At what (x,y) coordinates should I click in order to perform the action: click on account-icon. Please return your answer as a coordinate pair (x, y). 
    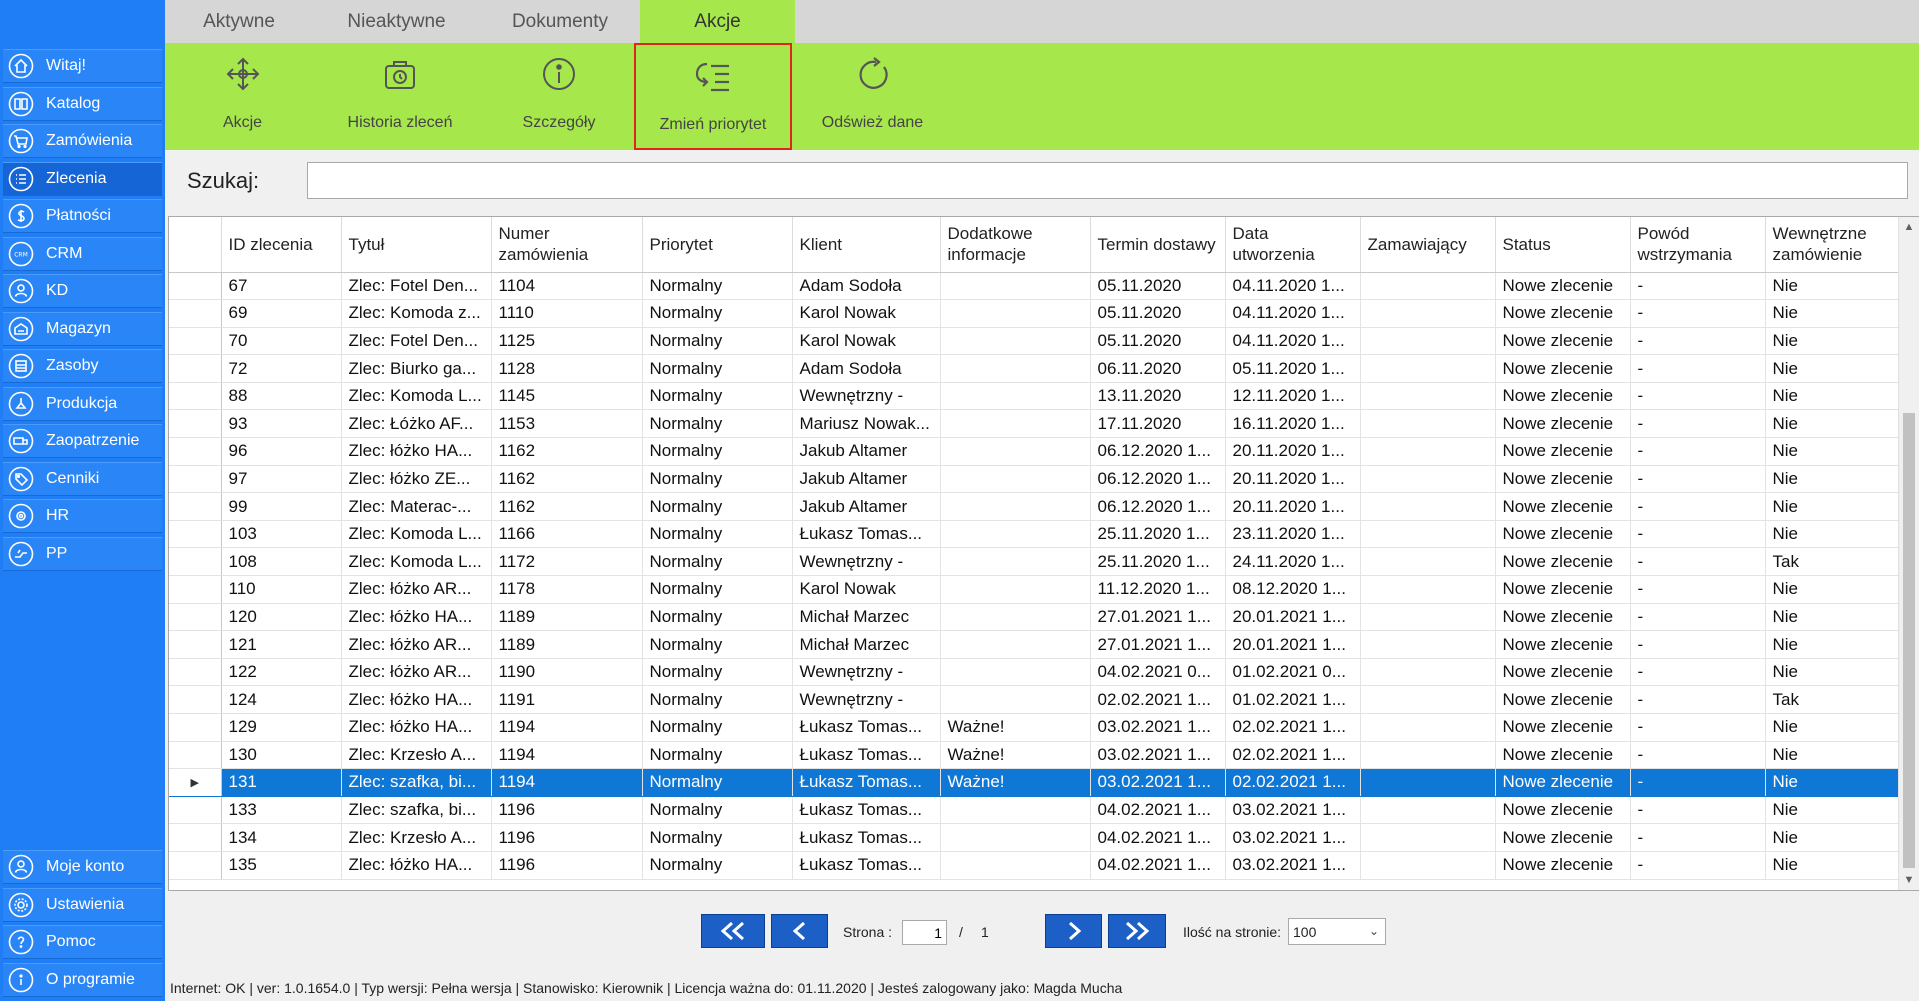
    Looking at the image, I should click on (21, 867).